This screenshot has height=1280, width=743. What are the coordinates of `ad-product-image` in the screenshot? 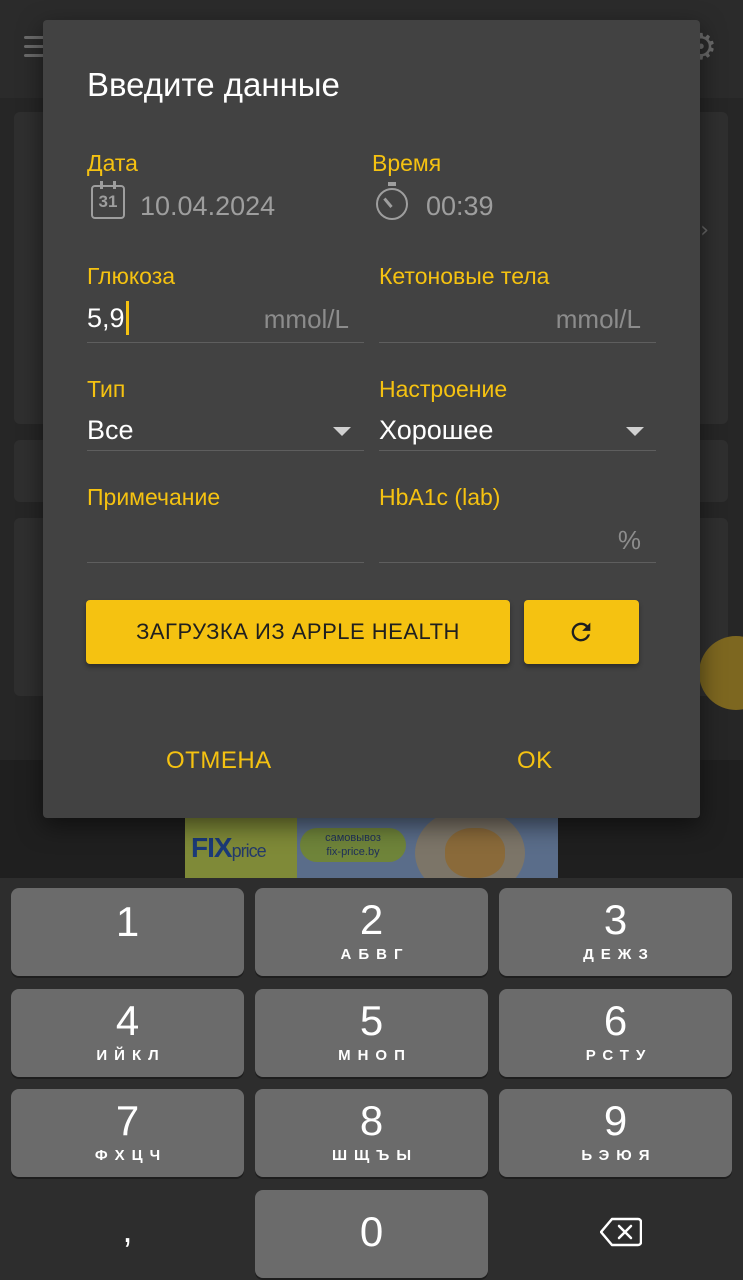 It's located at (470, 848).